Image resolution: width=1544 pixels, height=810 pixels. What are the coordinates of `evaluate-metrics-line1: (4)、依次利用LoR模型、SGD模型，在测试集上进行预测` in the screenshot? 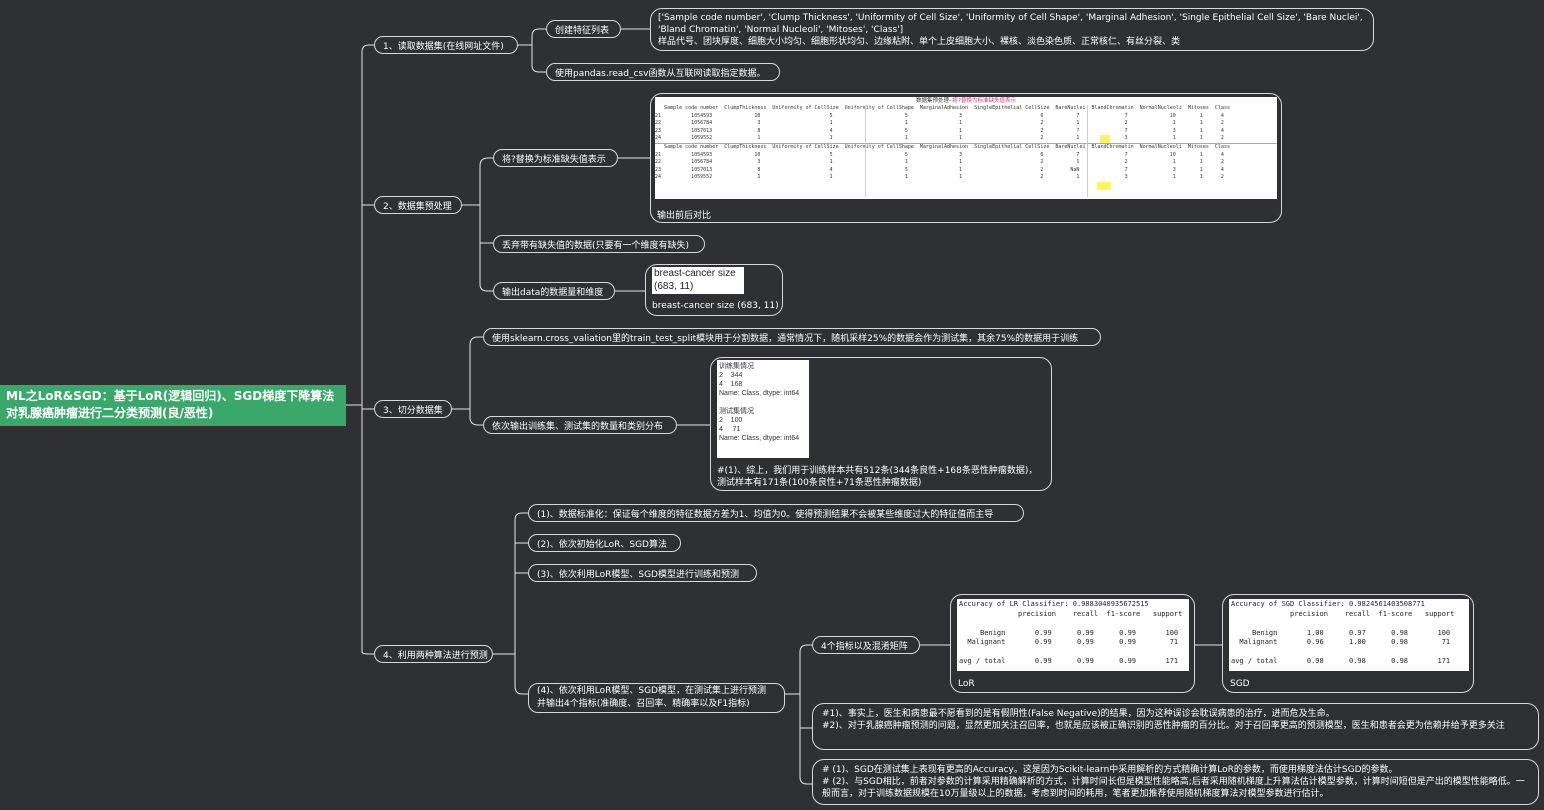 It's located at (651, 691).